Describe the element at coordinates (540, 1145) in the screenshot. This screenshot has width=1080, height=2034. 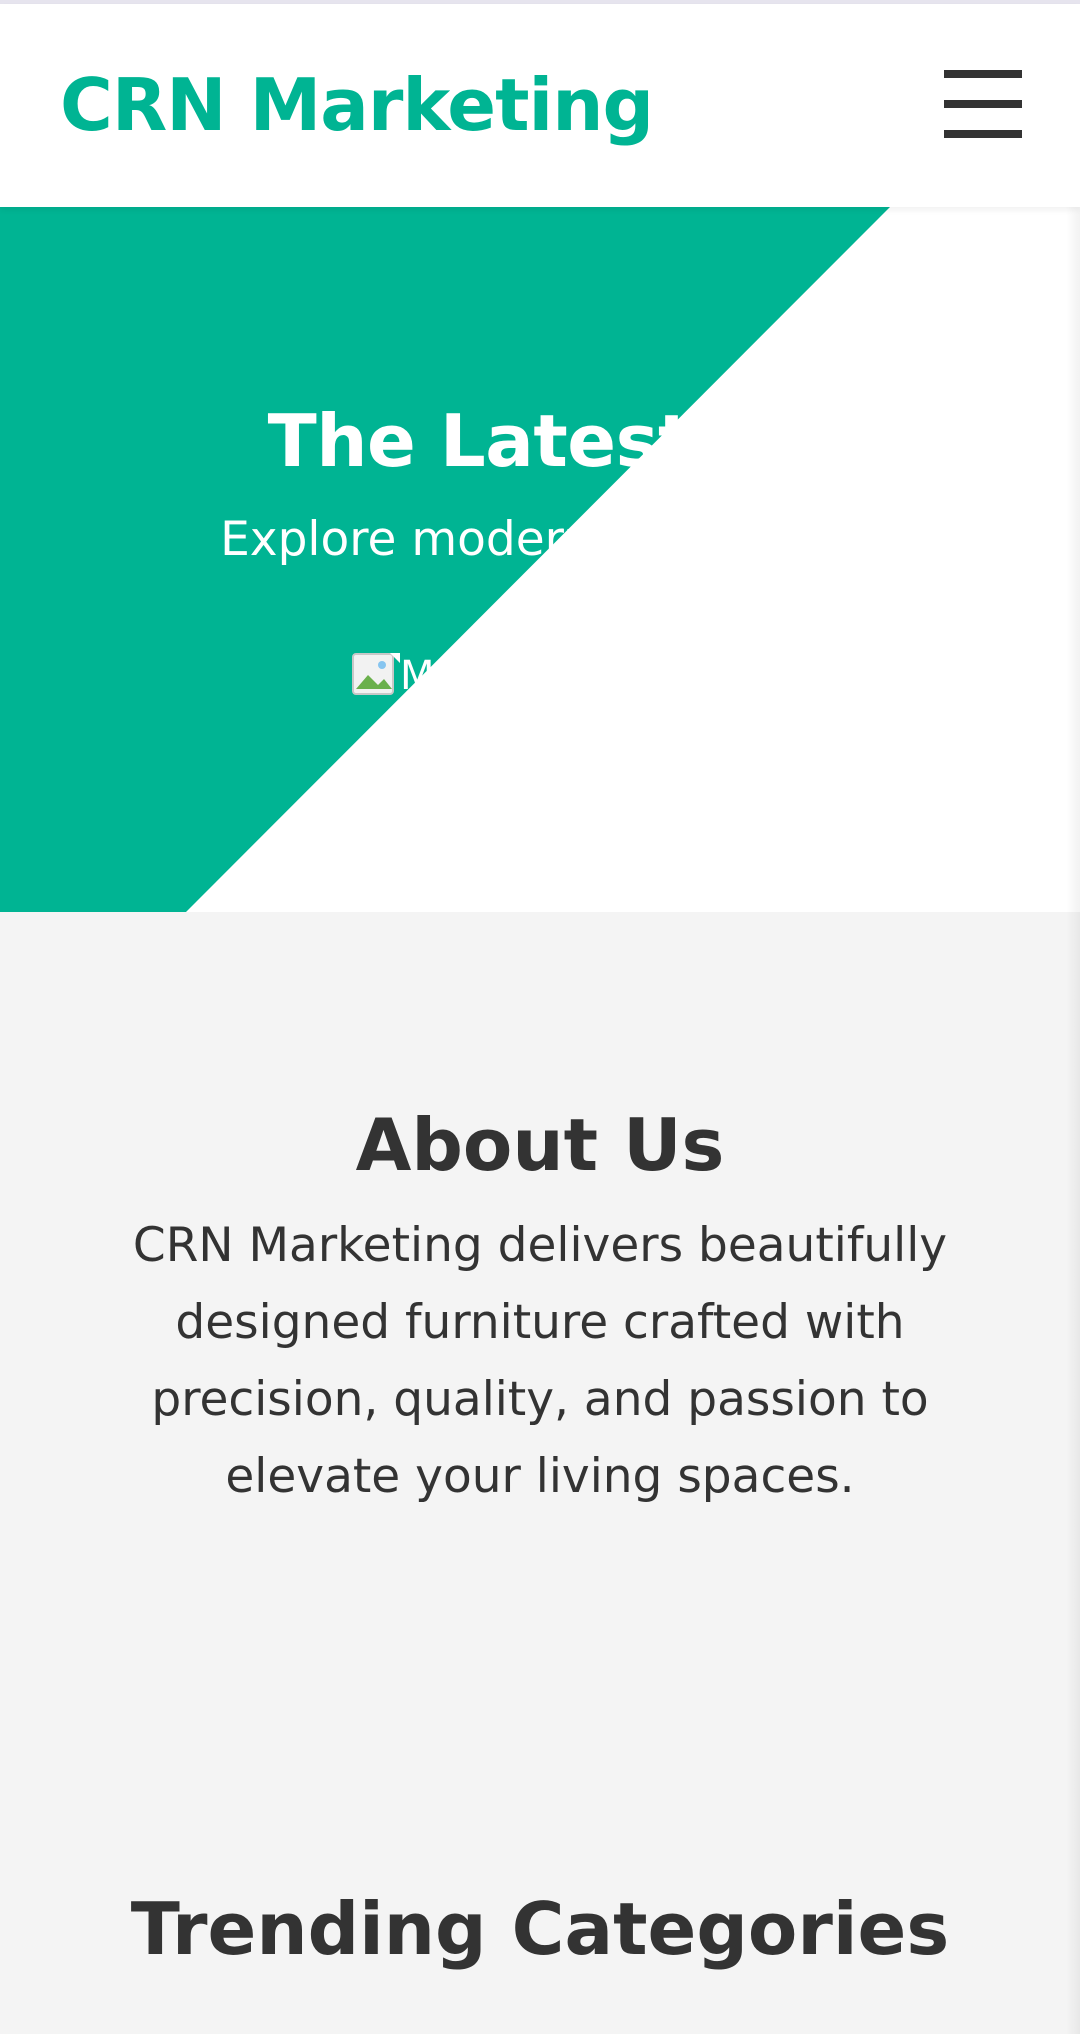
I see `about-heading: About Us` at that location.